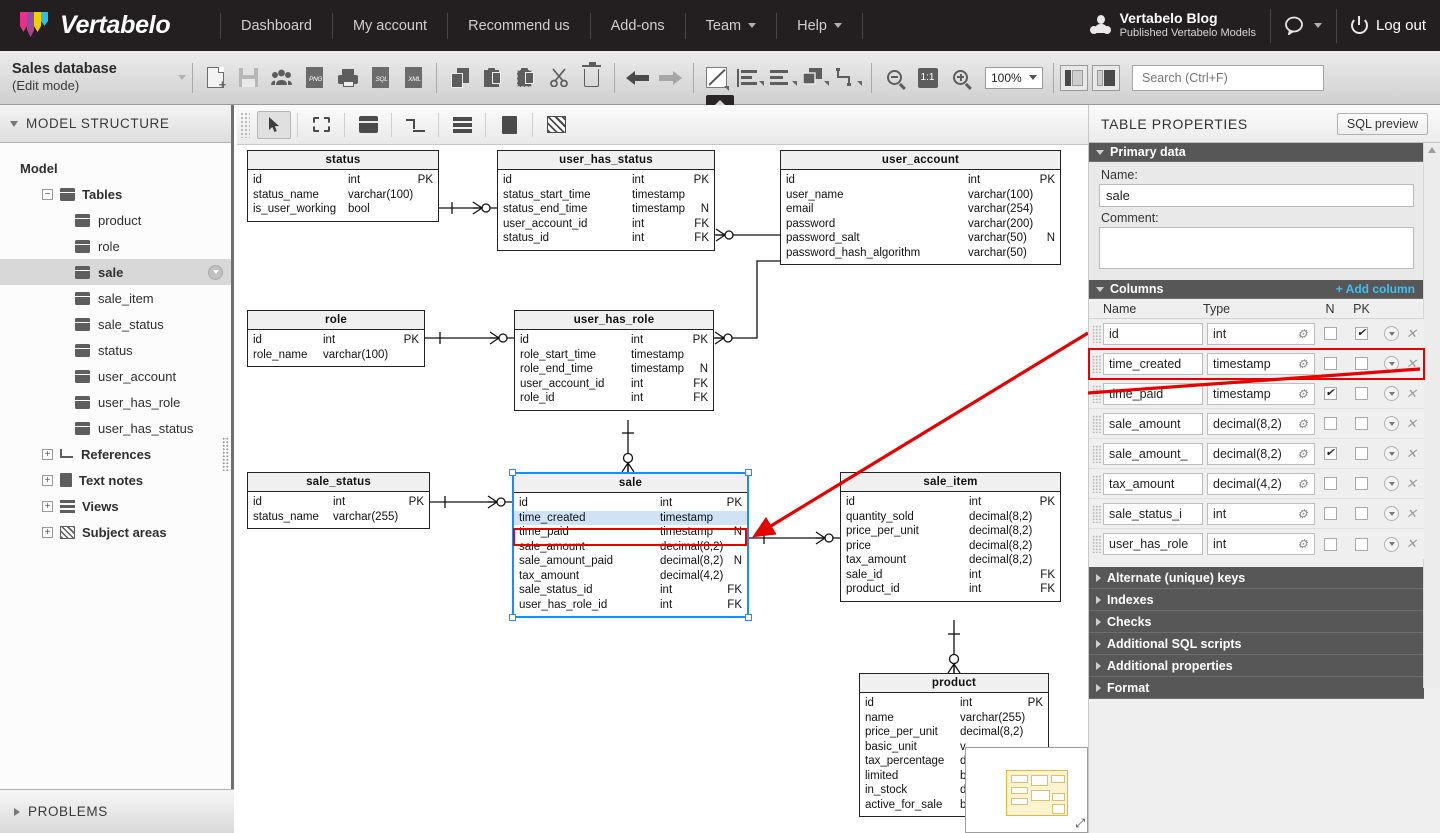  Describe the element at coordinates (314, 78) in the screenshot. I see `export-png-button: PNG` at that location.